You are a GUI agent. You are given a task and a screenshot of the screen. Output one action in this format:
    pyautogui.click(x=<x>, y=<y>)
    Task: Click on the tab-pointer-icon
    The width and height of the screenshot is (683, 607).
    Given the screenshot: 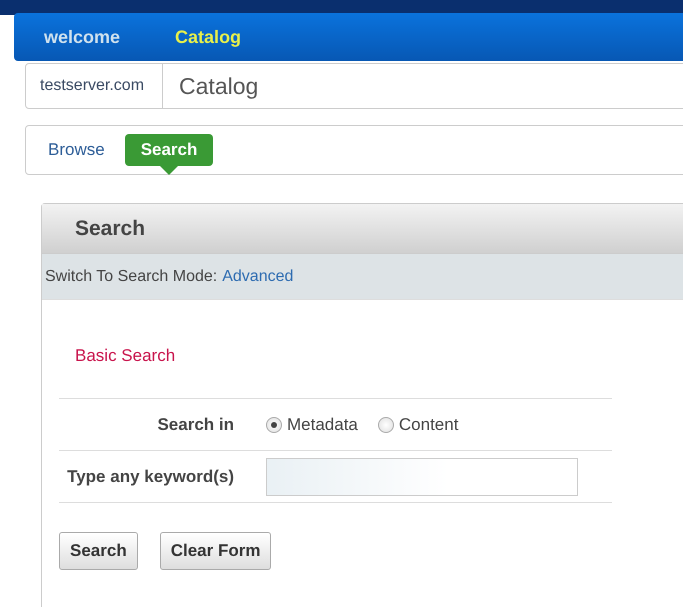 What is the action you would take?
    pyautogui.click(x=169, y=170)
    